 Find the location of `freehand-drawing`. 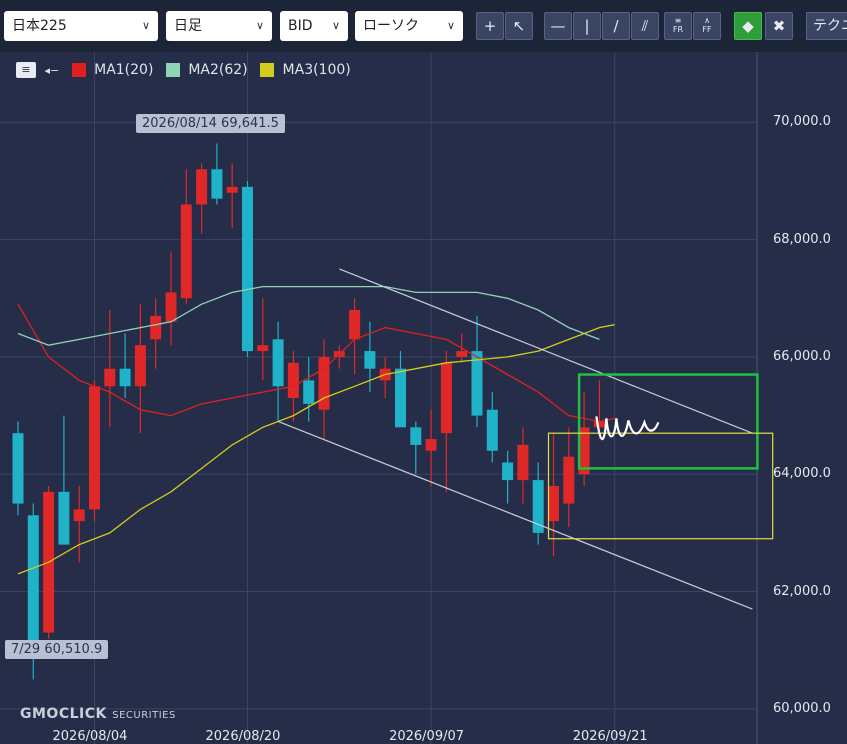

freehand-drawing is located at coordinates (627, 428).